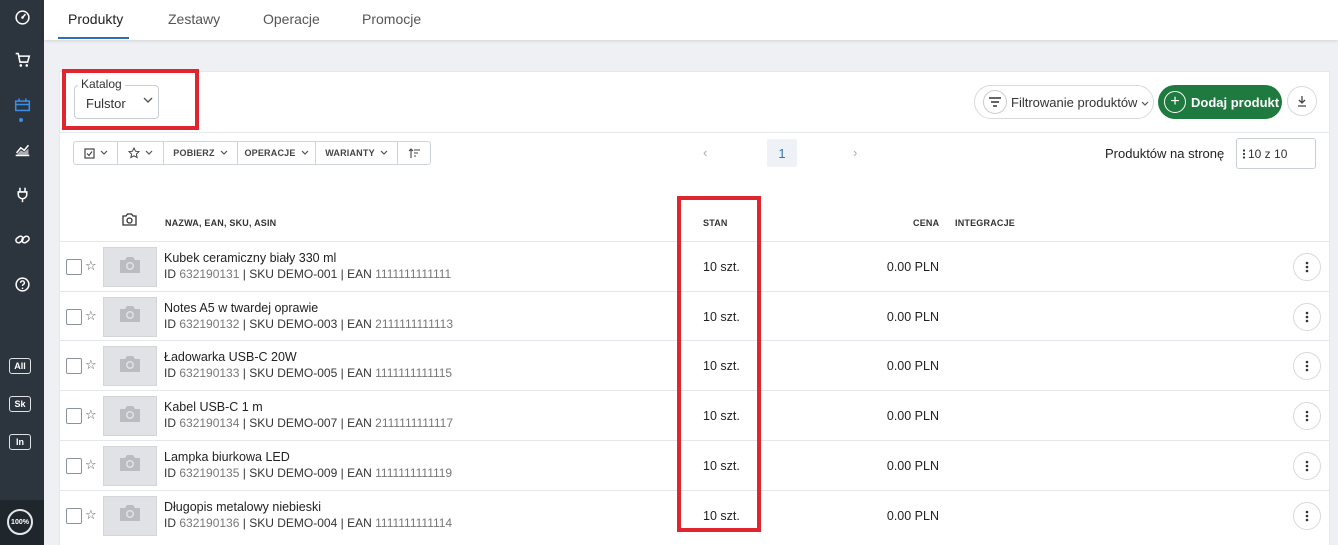  I want to click on checkbox-icon, so click(89, 153).